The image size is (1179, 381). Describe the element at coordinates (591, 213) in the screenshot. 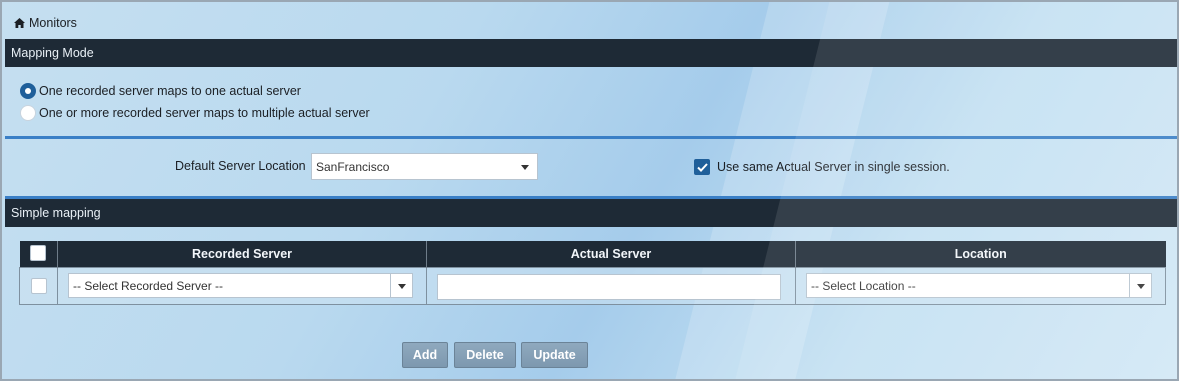

I see `simple-mapping-header: Simple mapping` at that location.